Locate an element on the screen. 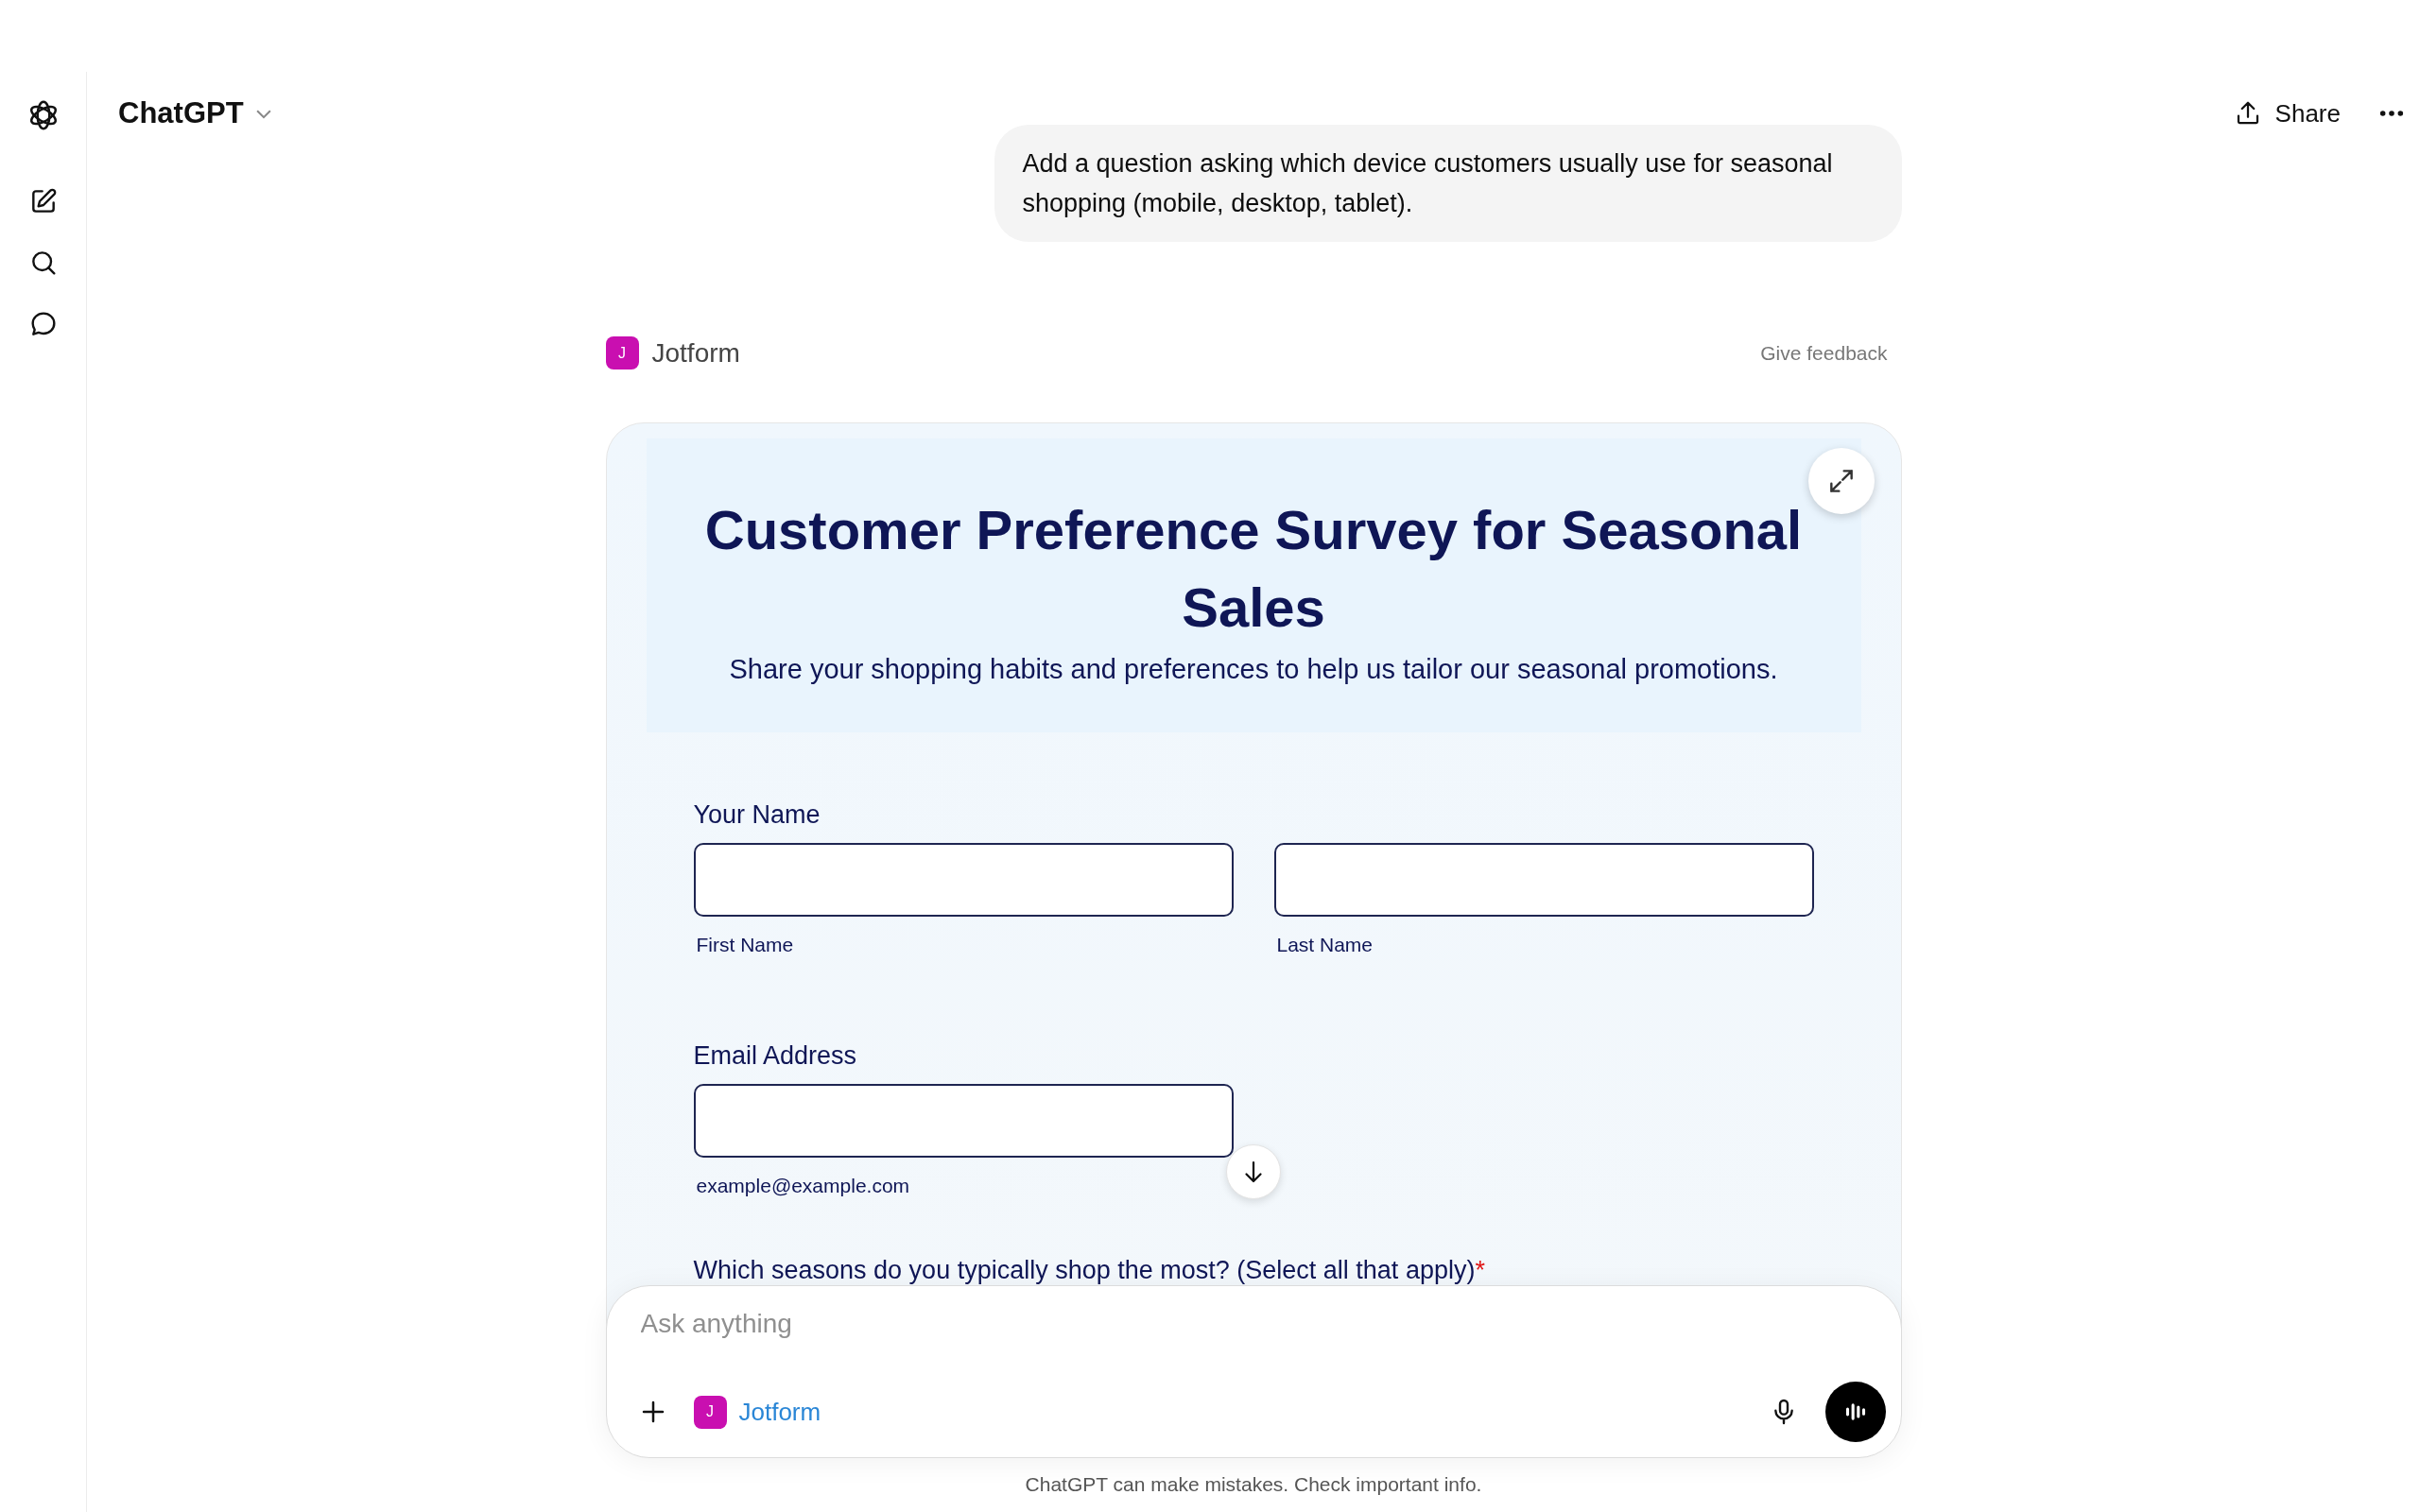  field-sublabel: Last Name is located at coordinates (1324, 945).